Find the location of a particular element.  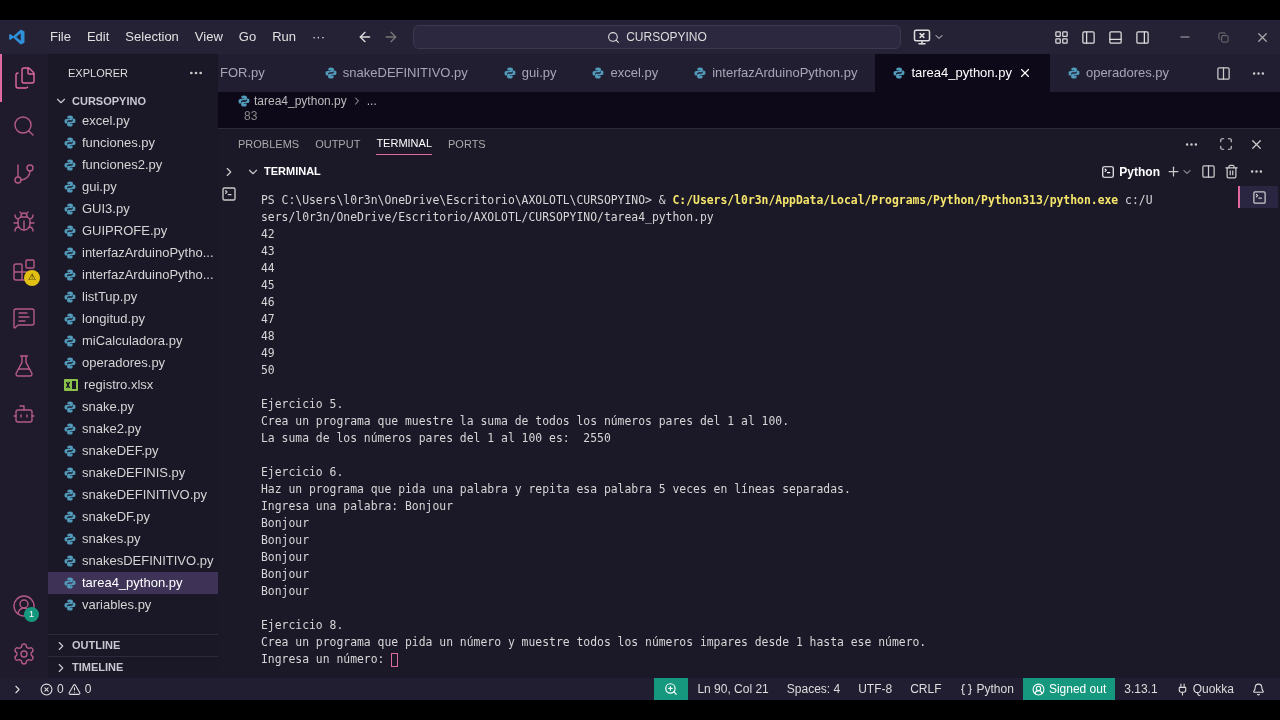

problems-status: 0 0 is located at coordinates (66, 689).